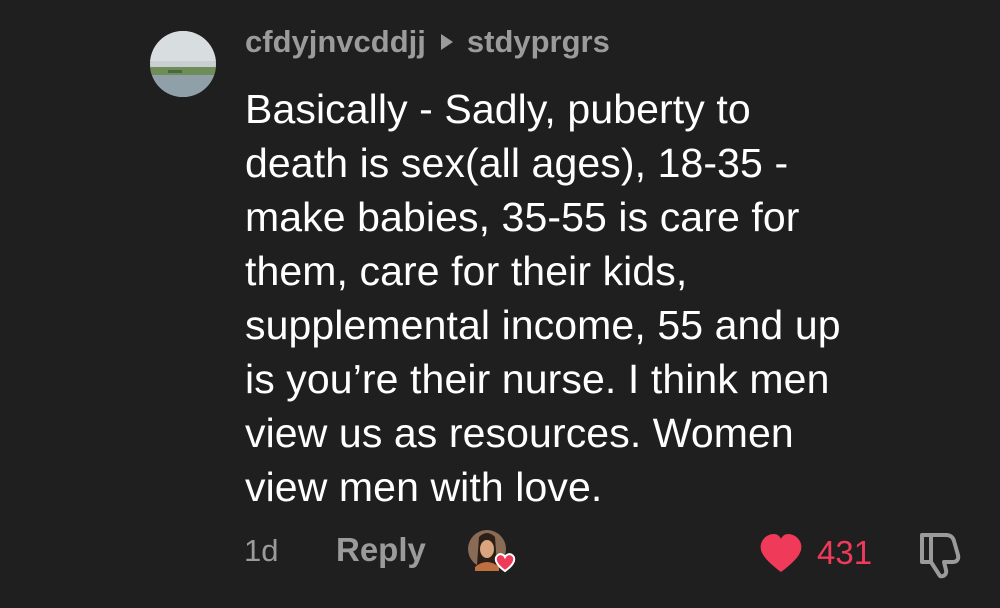  Describe the element at coordinates (814, 553) in the screenshot. I see `like-button: 431` at that location.